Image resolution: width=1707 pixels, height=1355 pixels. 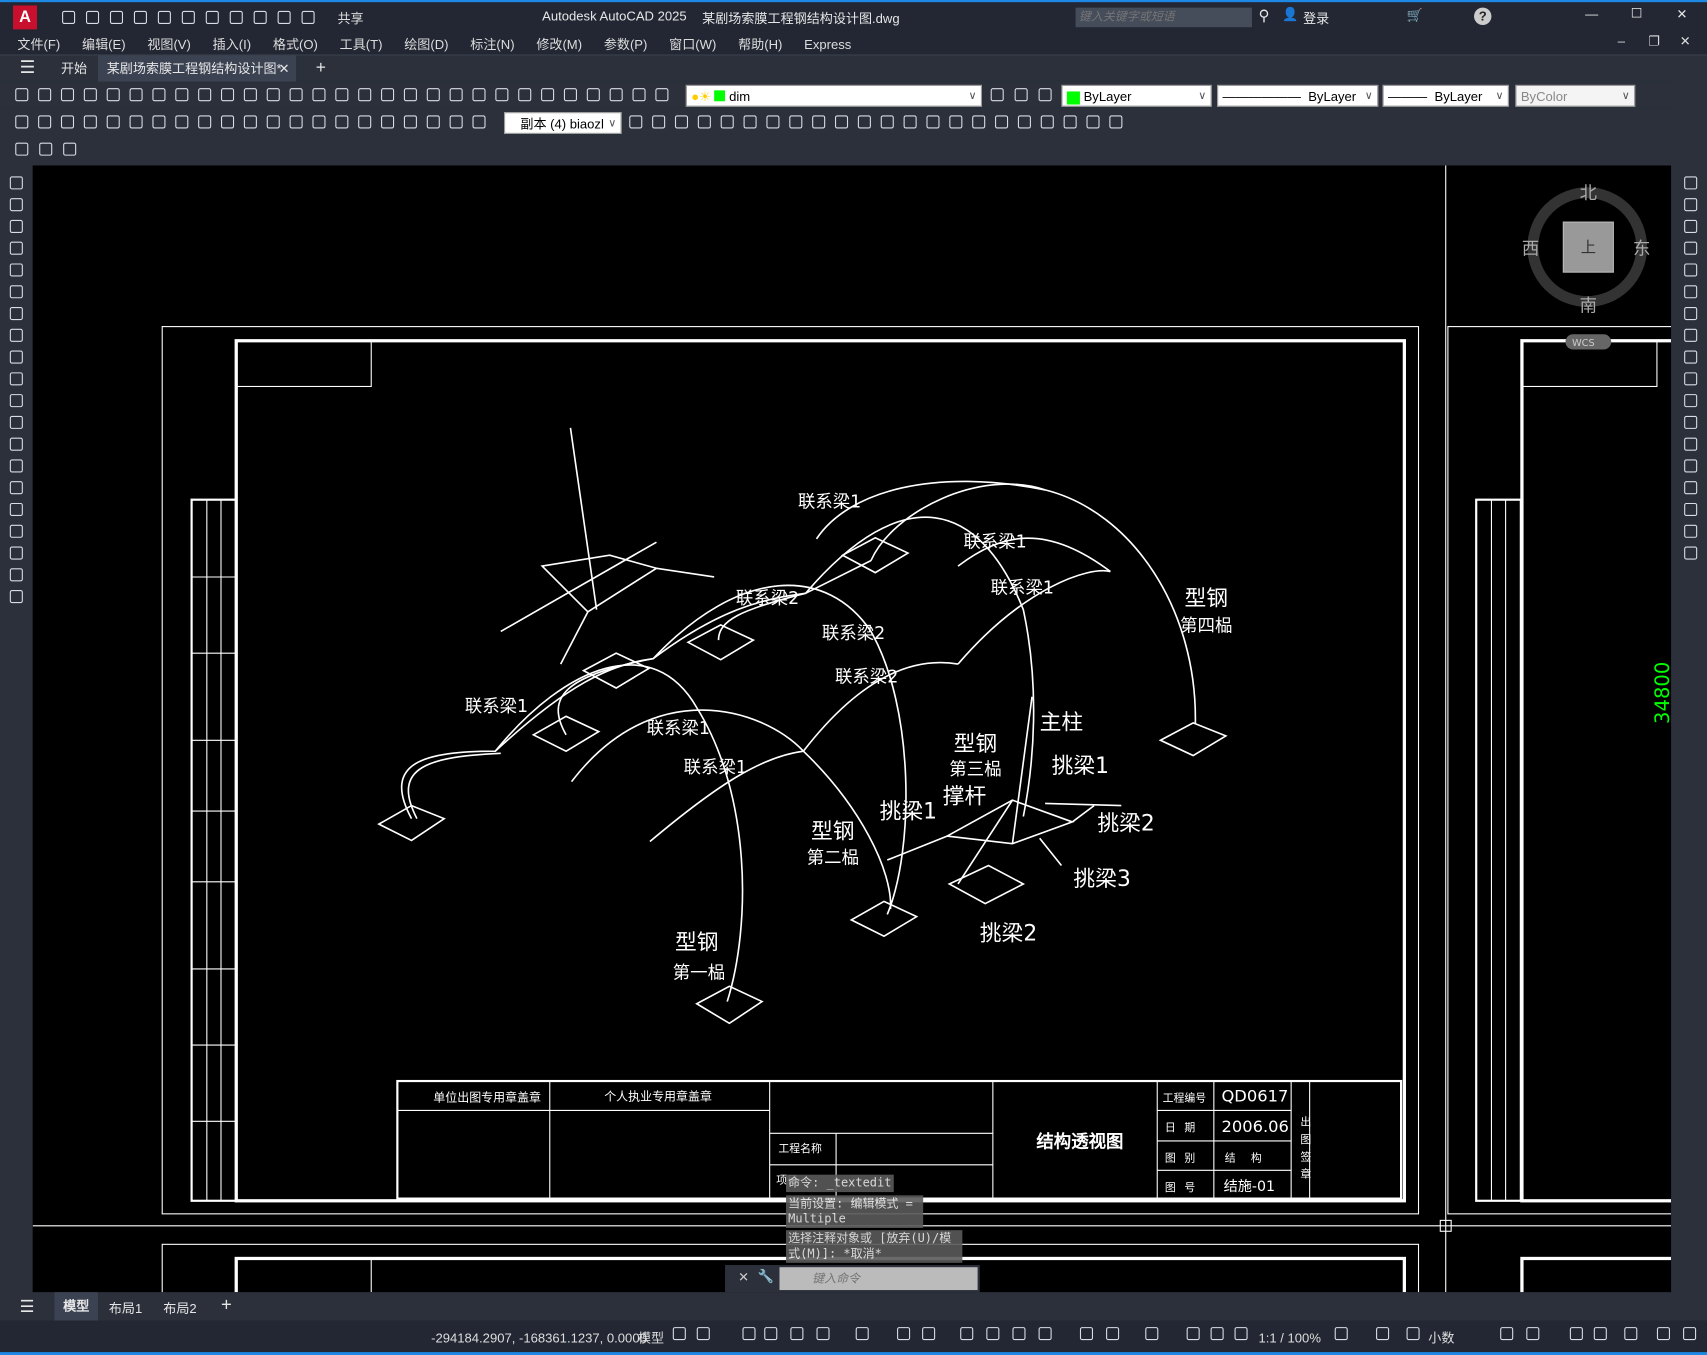 What do you see at coordinates (1586, 267) in the screenshot?
I see `viewcube: 上 北 南 东 西 WCS` at bounding box center [1586, 267].